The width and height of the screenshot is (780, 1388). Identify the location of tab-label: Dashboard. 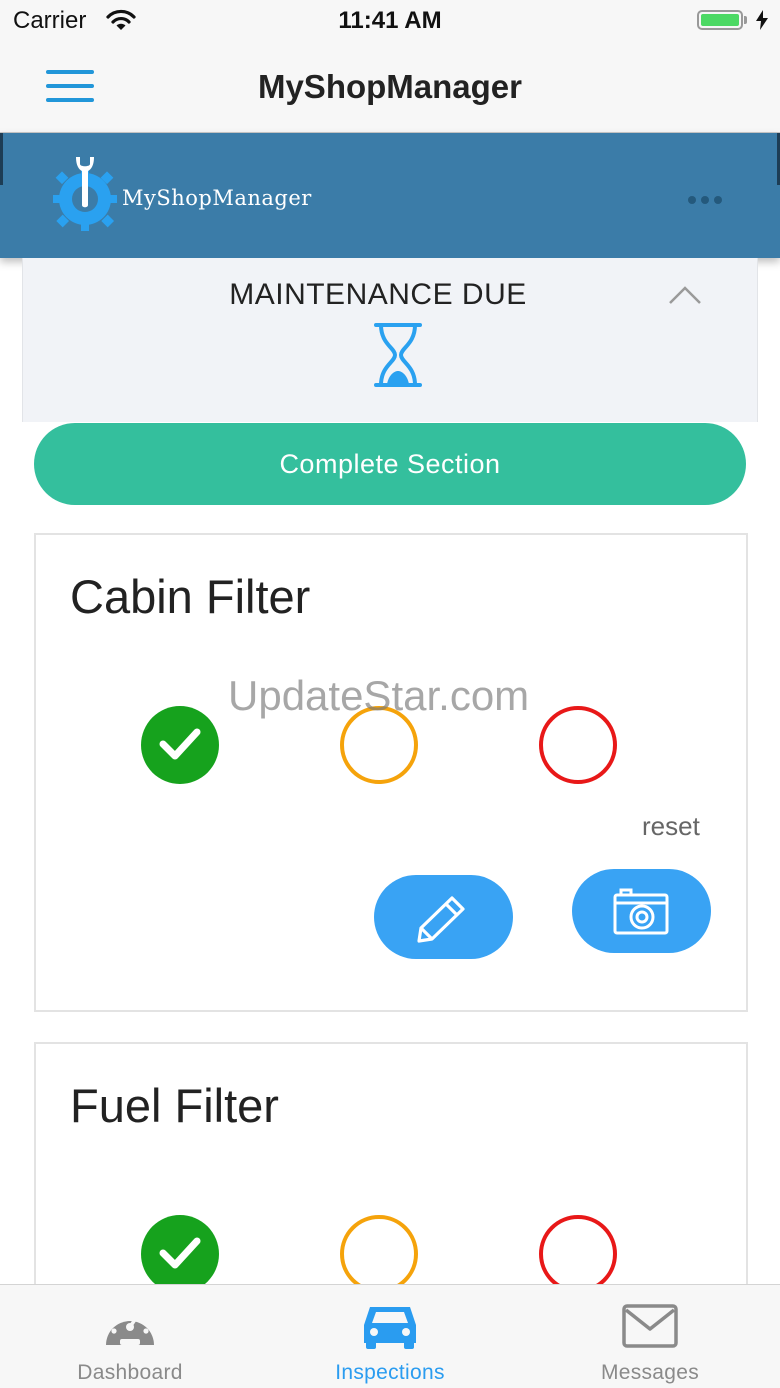
(130, 1372).